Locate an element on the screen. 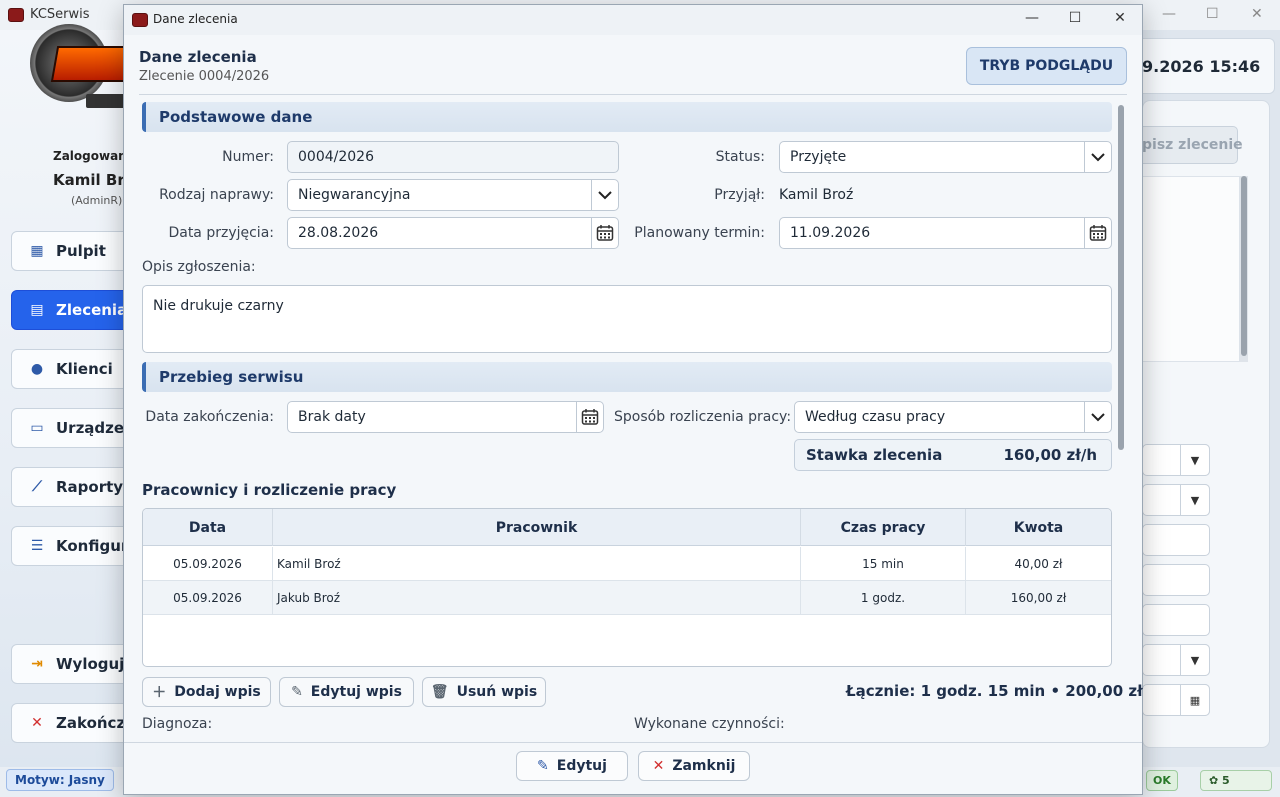 Image resolution: width=1280 pixels, height=797 pixels. stawka-value: 160,00 zł/h is located at coordinates (1050, 455).